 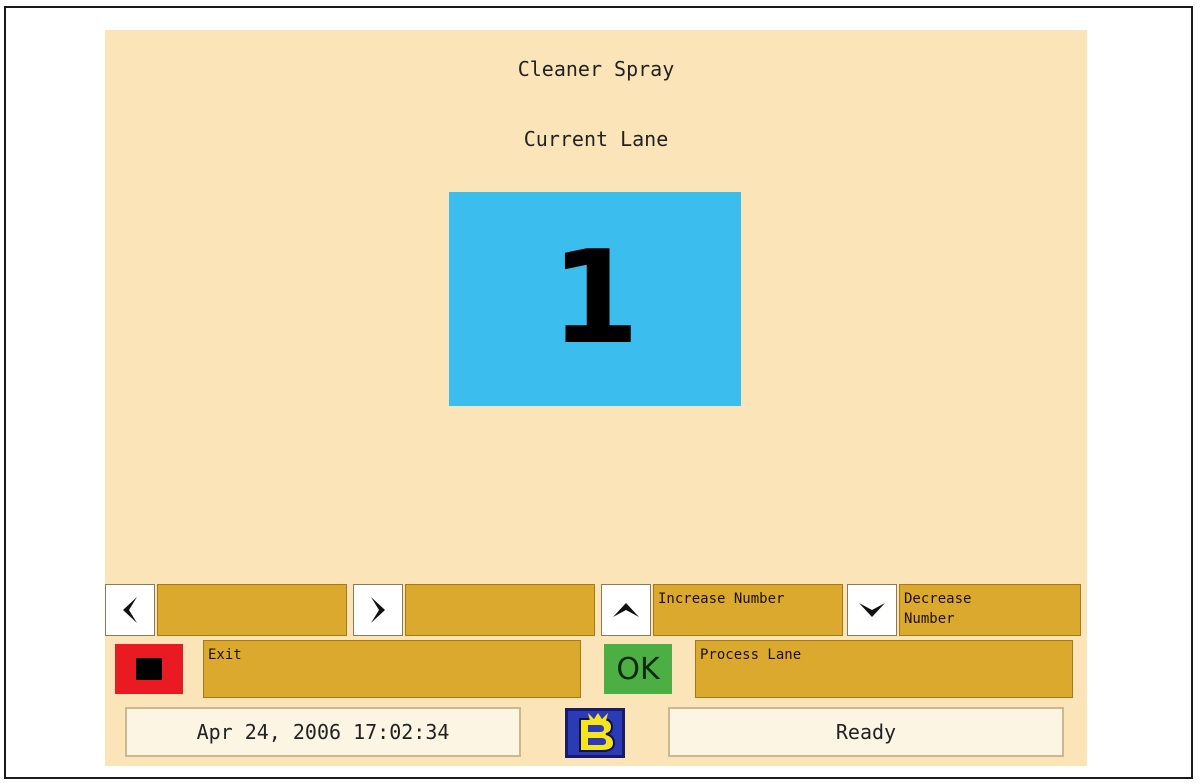 What do you see at coordinates (392, 669) in the screenshot?
I see `exit-label: Exit` at bounding box center [392, 669].